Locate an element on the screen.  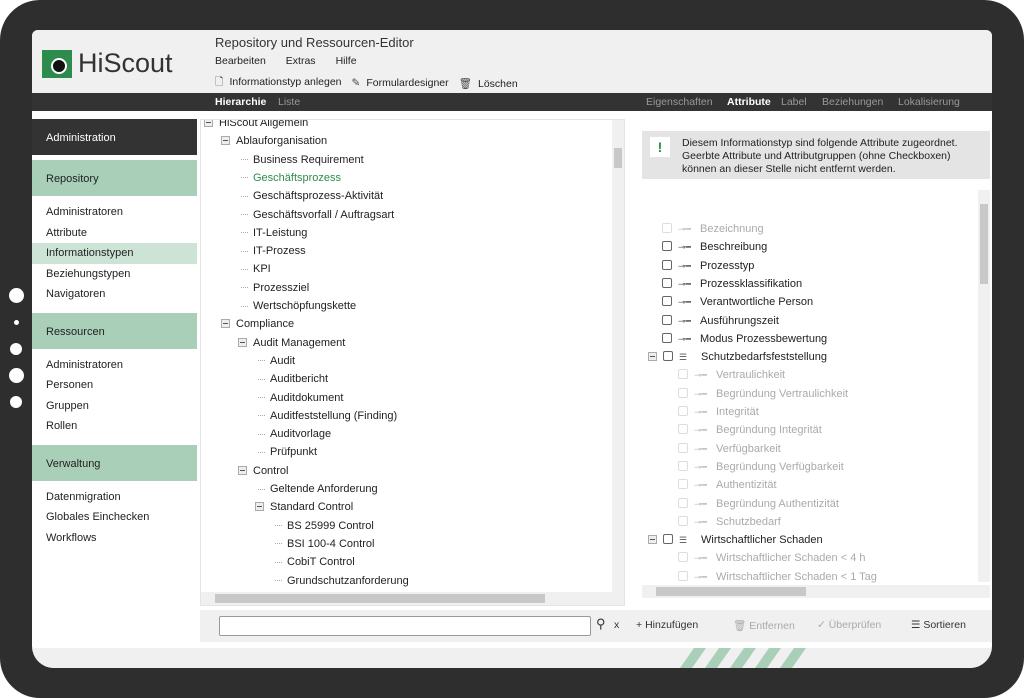
sidebar-item-informationstypen: Informationstypen is located at coordinates (114, 253).